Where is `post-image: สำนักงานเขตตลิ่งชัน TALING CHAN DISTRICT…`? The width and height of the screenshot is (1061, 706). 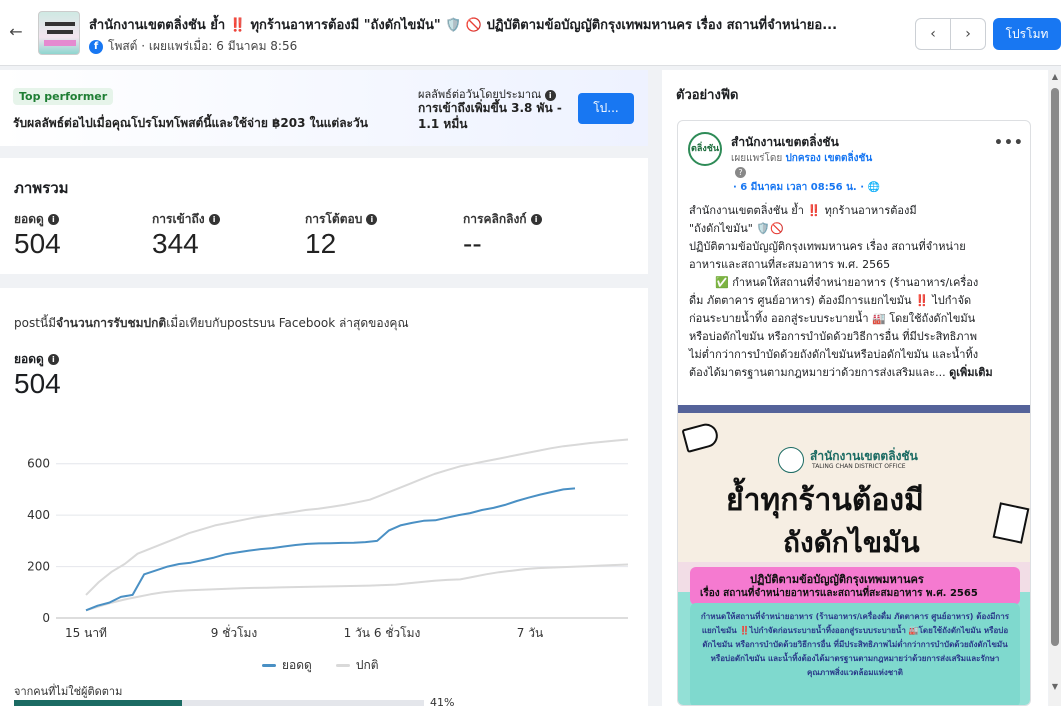
post-image: สำนักงานเขตตลิ่งชัน TALING CHAN DISTRICT… is located at coordinates (854, 555).